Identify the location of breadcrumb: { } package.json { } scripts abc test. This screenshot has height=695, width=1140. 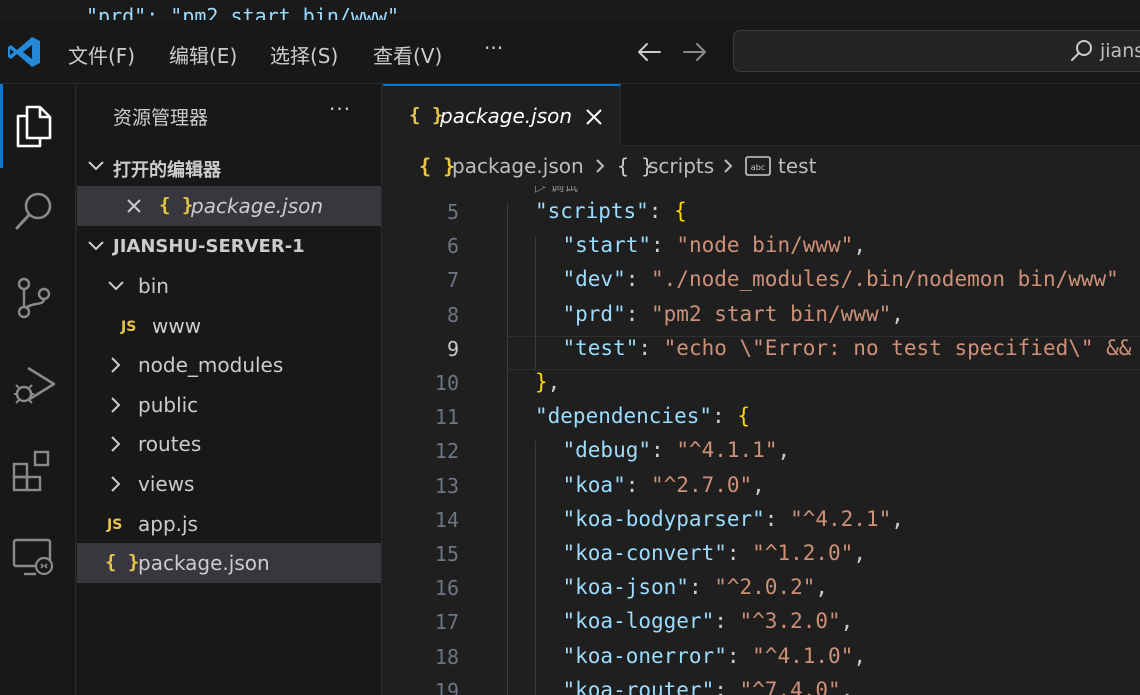
(761, 166).